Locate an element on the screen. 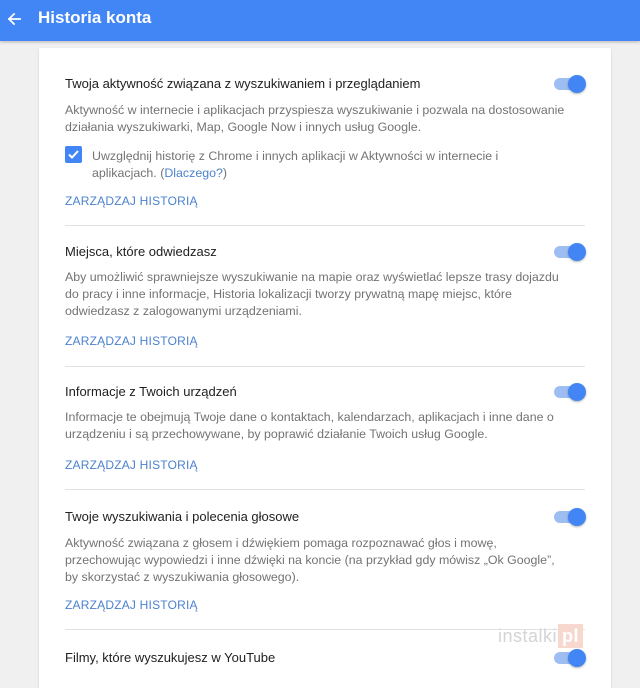  app-bar: Historia konta is located at coordinates (320, 20).